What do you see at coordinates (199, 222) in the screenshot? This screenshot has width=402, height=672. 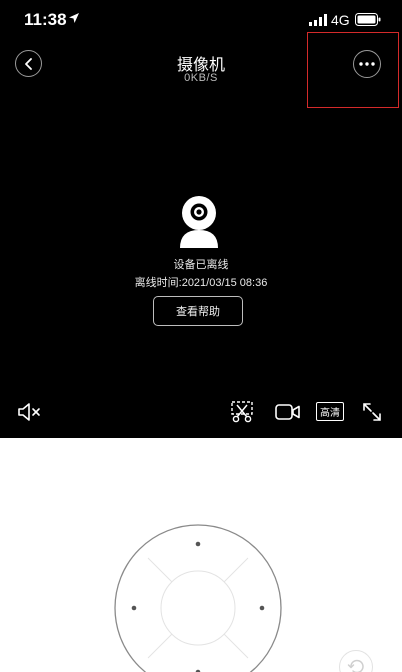 I see `camera-icon` at bounding box center [199, 222].